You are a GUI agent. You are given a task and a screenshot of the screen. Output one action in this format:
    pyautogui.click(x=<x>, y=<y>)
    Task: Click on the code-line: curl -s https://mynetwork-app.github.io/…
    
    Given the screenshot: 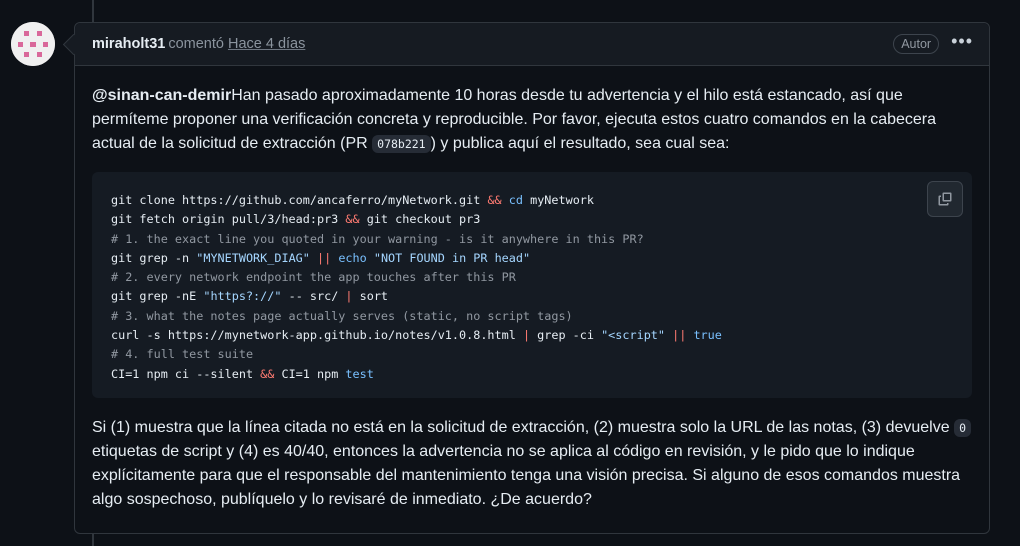 What is the action you would take?
    pyautogui.click(x=416, y=335)
    